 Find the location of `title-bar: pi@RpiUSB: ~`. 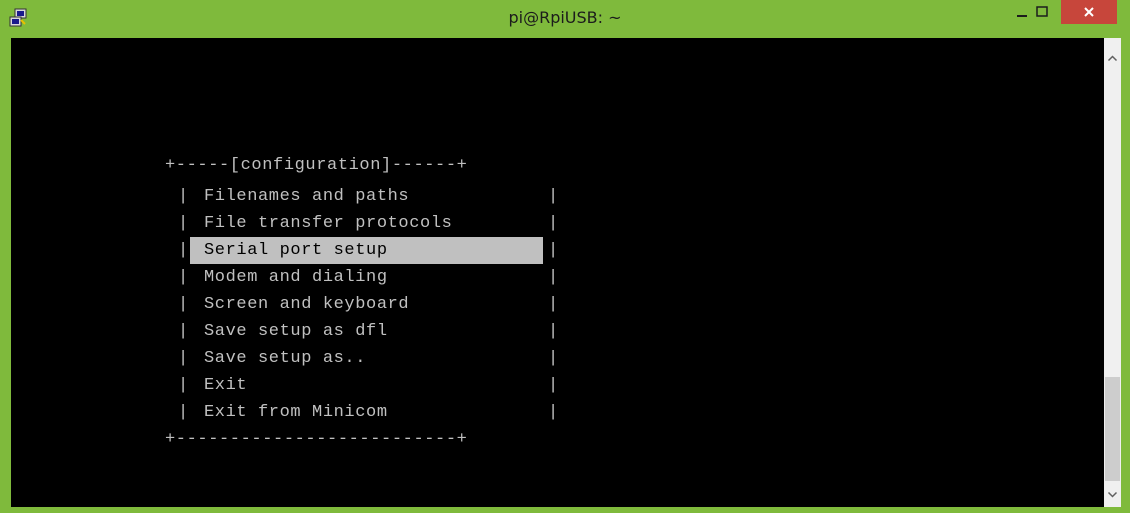

title-bar: pi@RpiUSB: ~ is located at coordinates (565, 19).